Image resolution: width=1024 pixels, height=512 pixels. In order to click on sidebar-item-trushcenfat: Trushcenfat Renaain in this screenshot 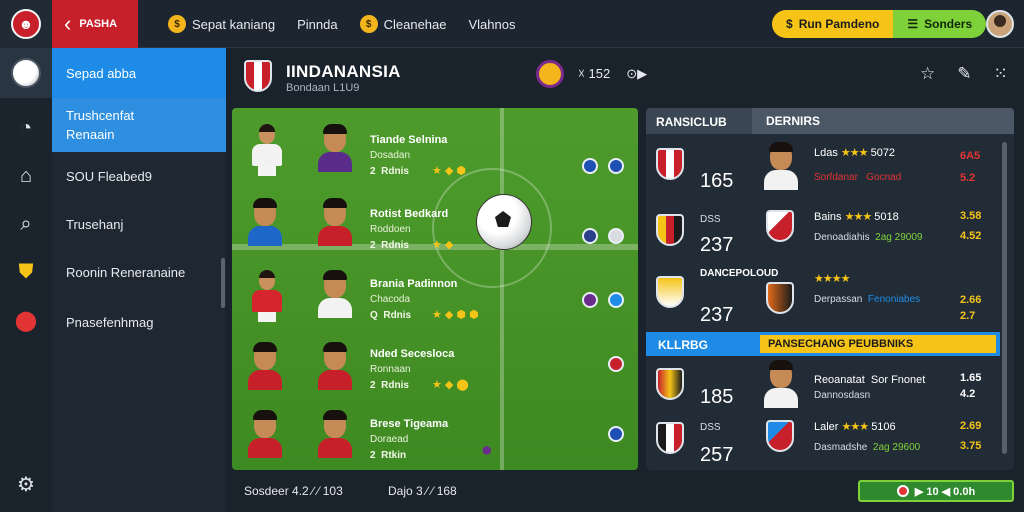, I will do `click(139, 125)`.